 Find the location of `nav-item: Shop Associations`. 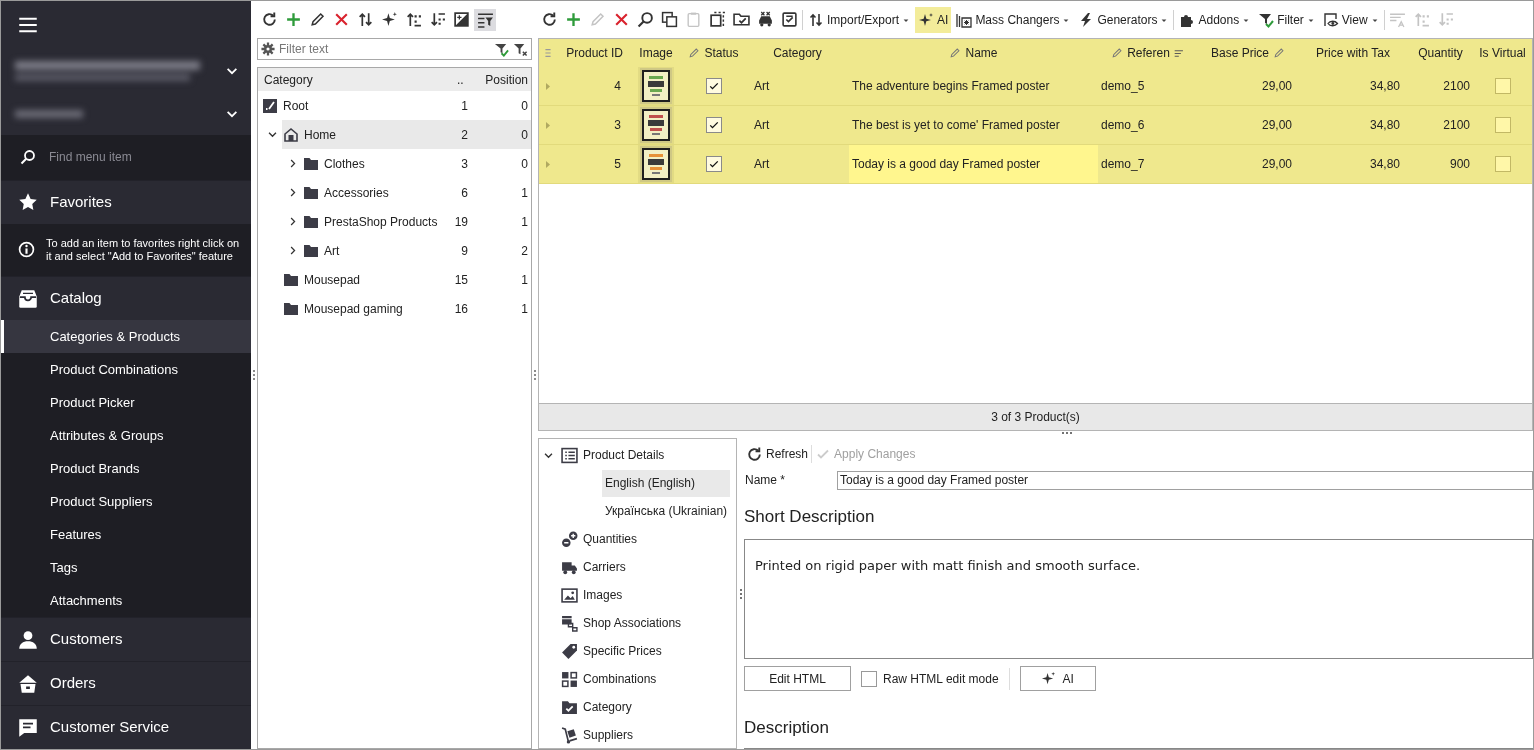

nav-item: Shop Associations is located at coordinates (622, 623).